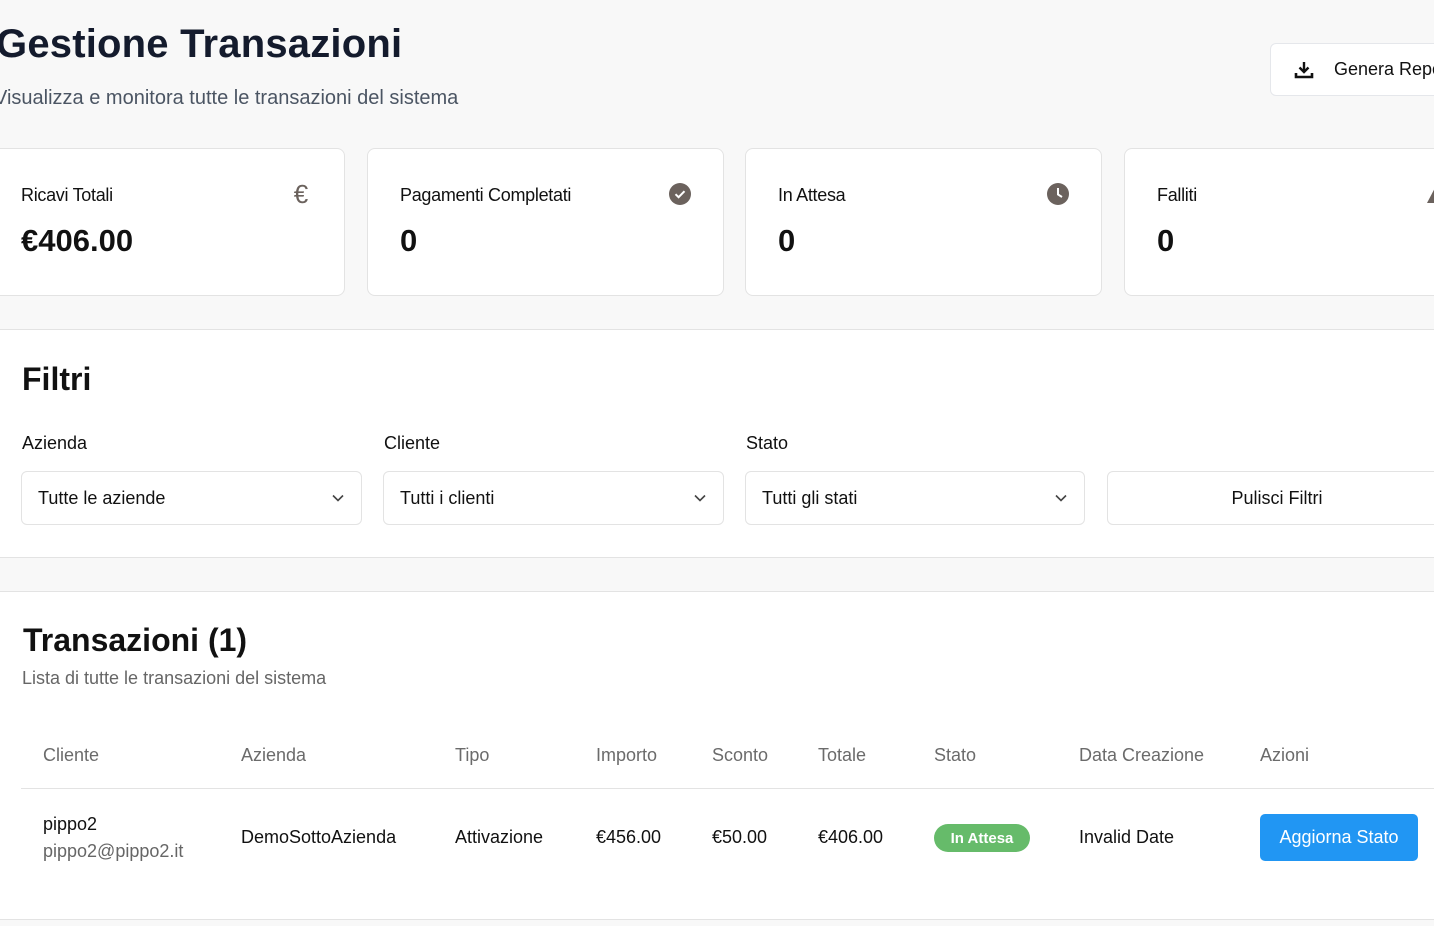 The height and width of the screenshot is (926, 1434). What do you see at coordinates (57, 379) in the screenshot?
I see `filters-title: Filtri` at bounding box center [57, 379].